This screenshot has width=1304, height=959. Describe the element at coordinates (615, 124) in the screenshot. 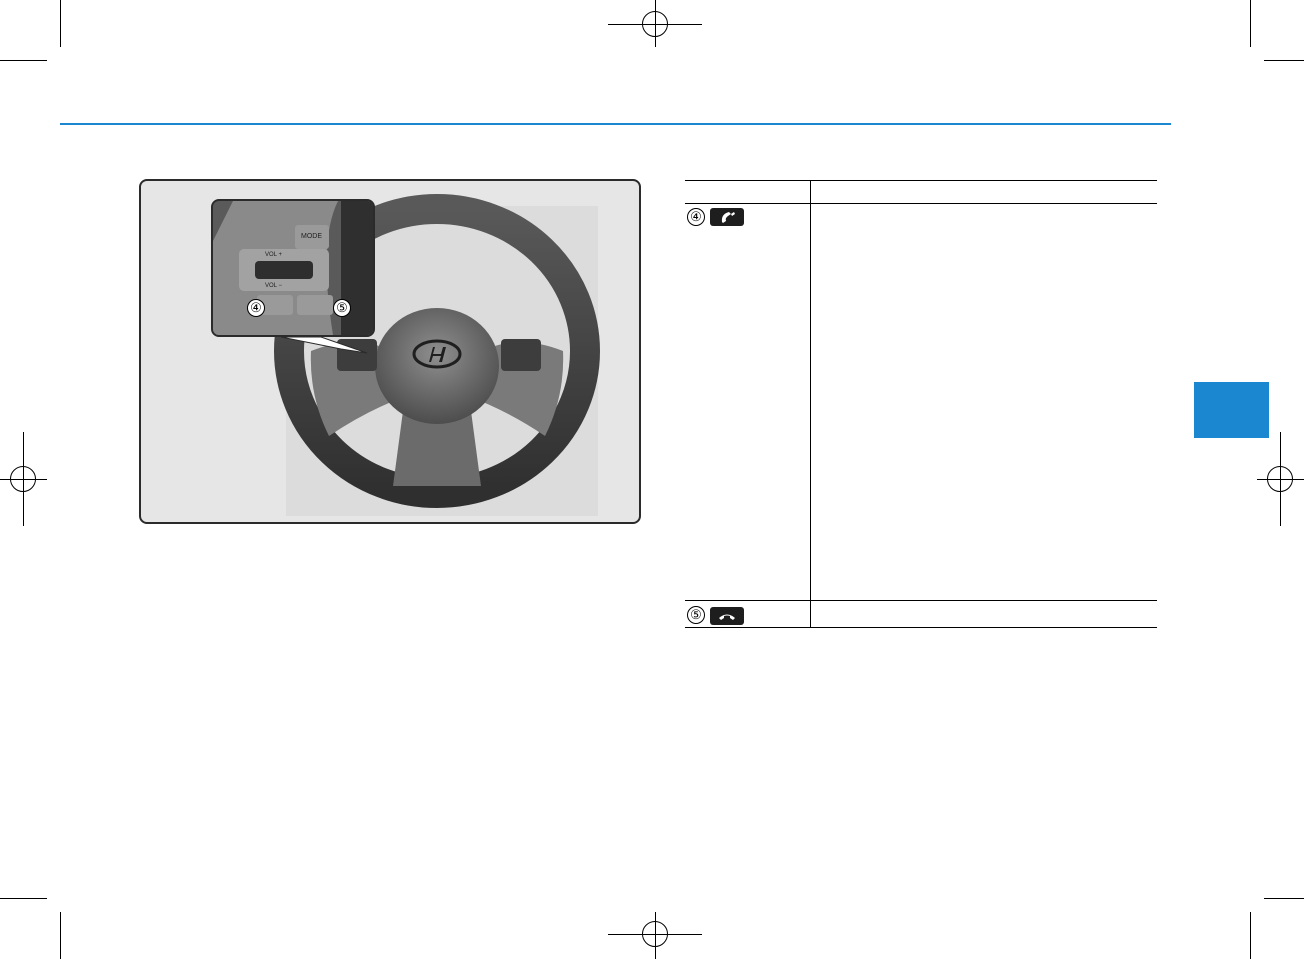

I see `header-rule` at that location.